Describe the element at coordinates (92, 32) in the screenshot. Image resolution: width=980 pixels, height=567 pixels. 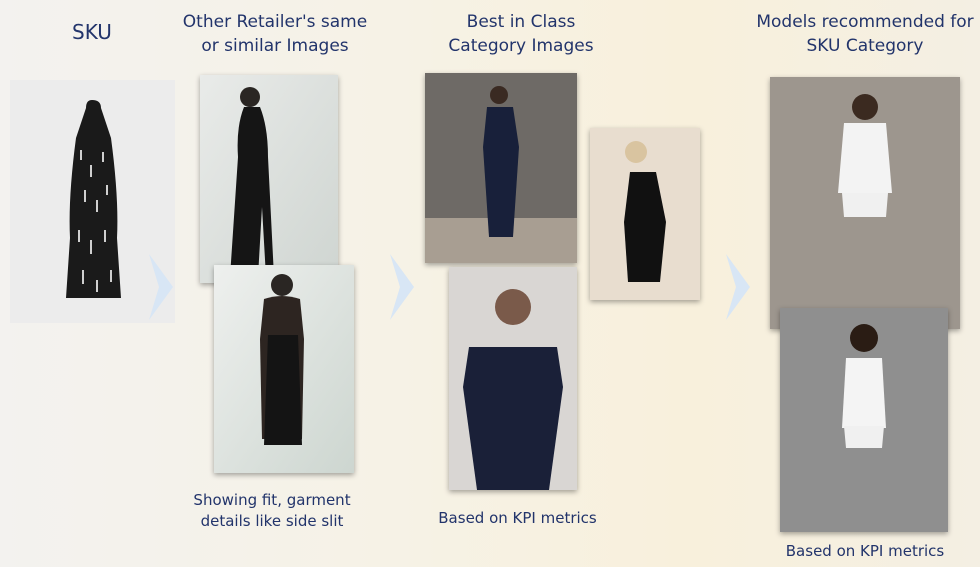
I see `heading-sku: SKU` at that location.